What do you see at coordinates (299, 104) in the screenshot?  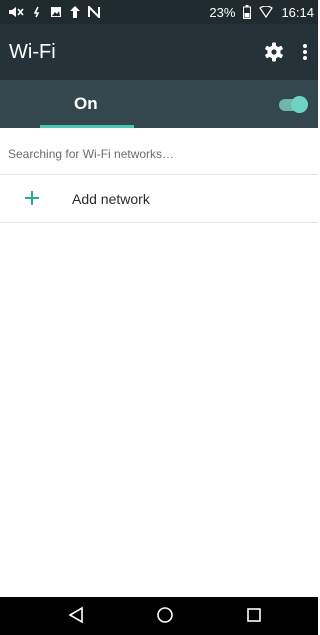 I see `switch-thumb` at bounding box center [299, 104].